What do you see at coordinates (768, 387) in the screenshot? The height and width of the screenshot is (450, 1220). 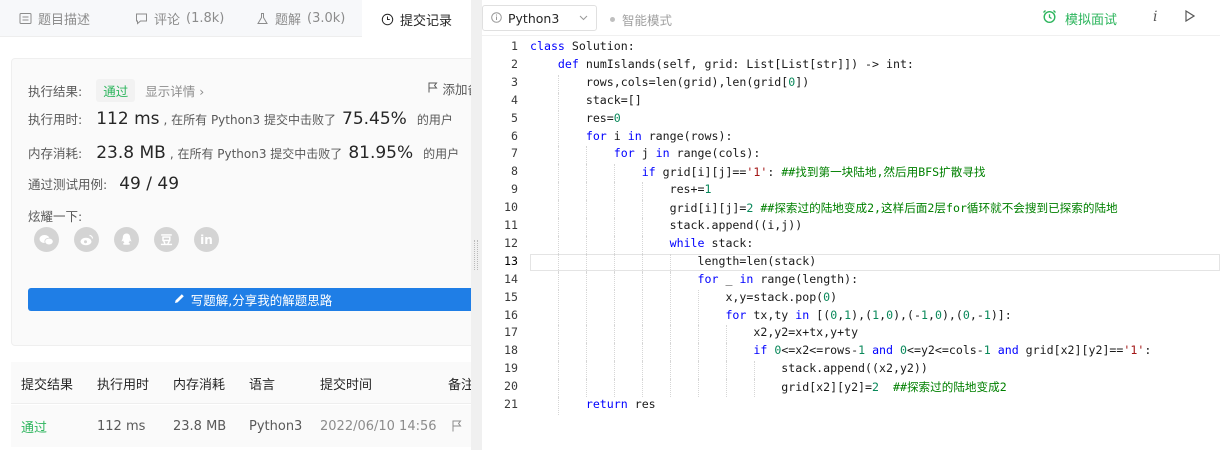 I see `code-line: grid[x2][y2]=2 ##探索过的陆地变成2` at bounding box center [768, 387].